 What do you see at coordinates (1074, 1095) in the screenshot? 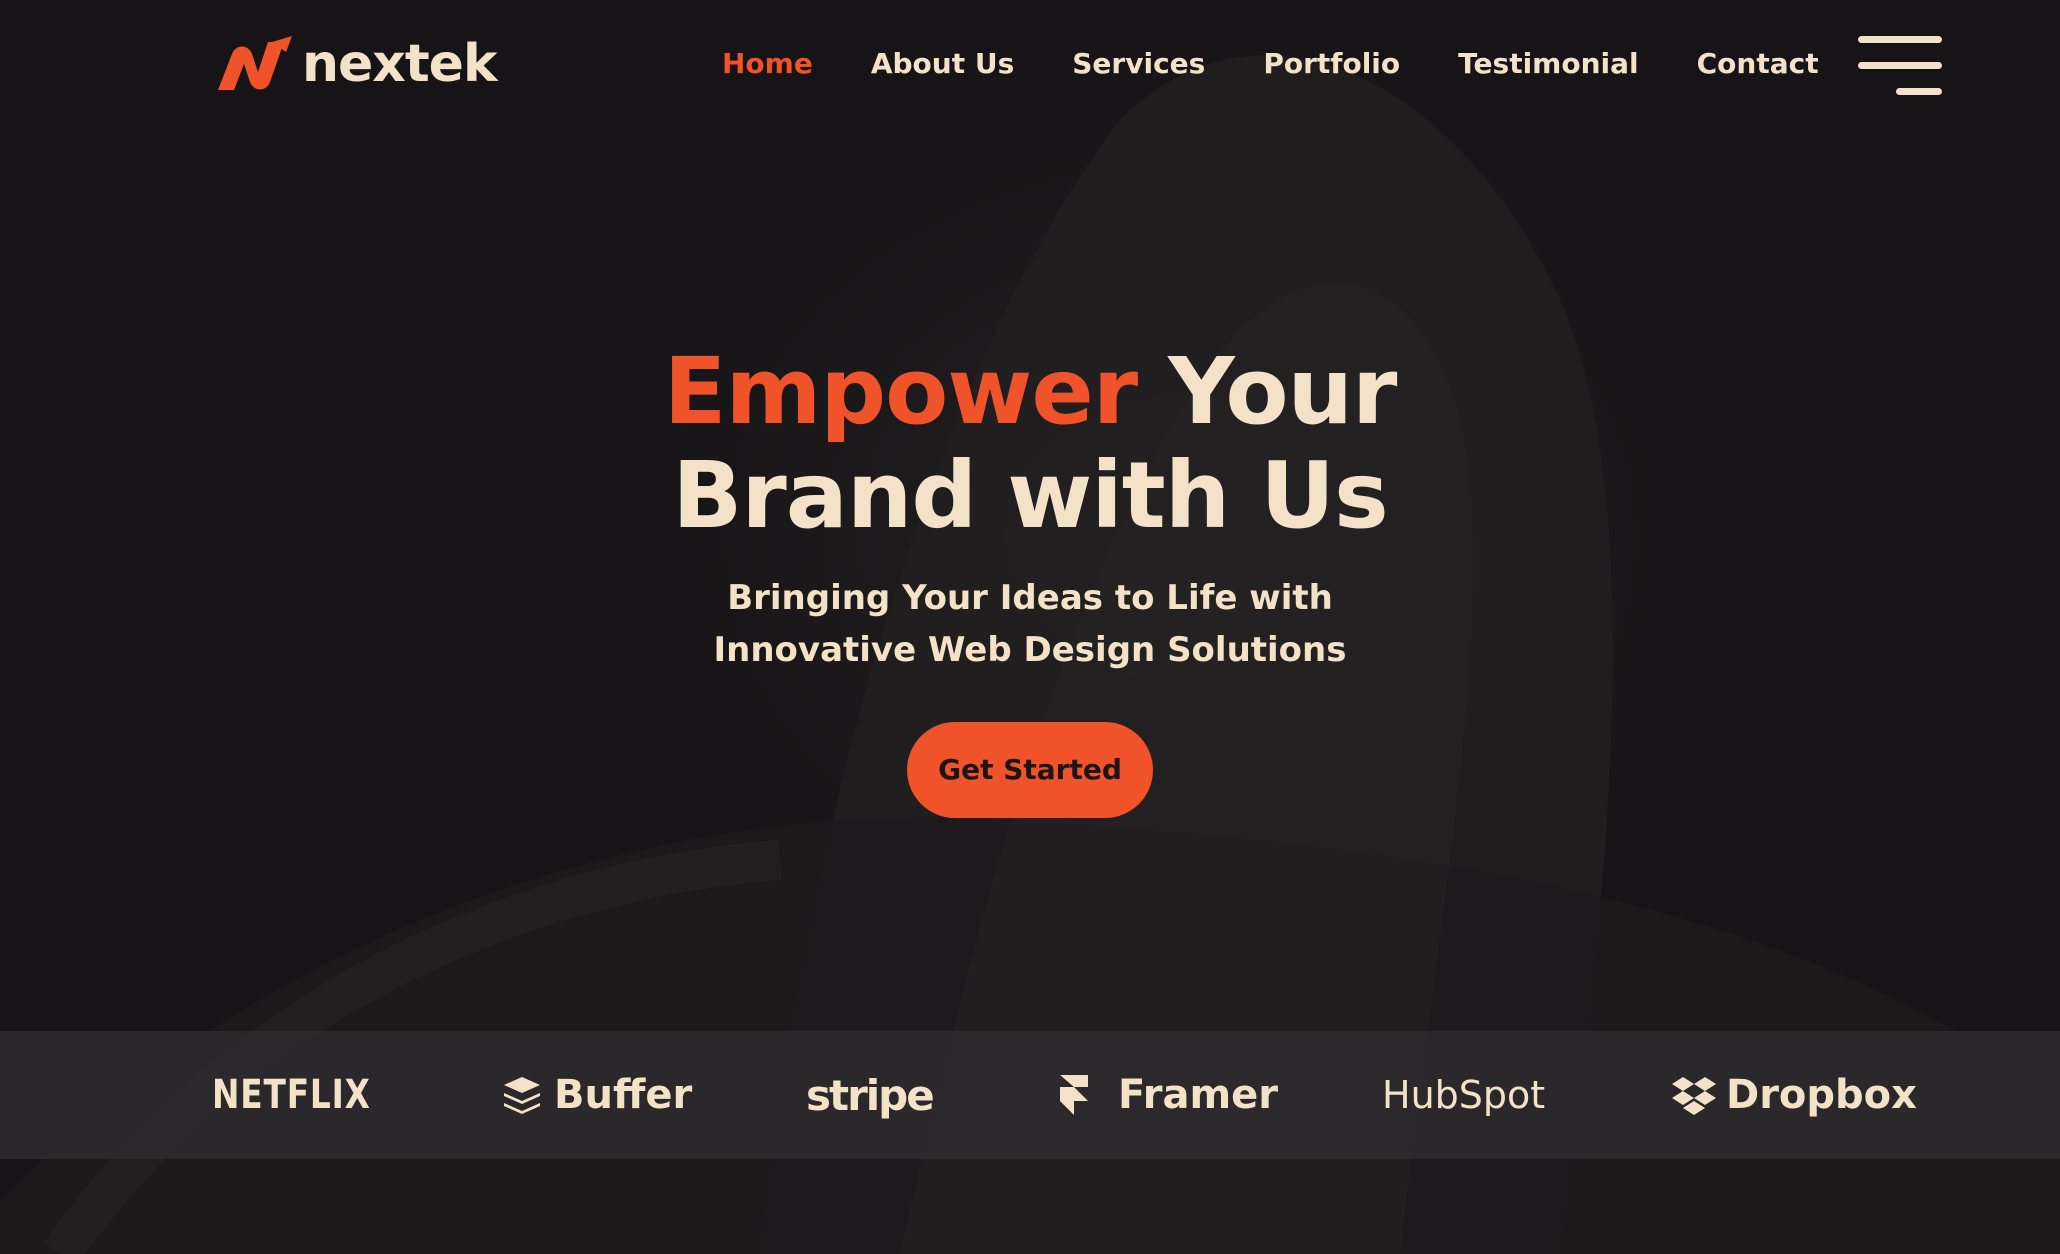
I see `framer-icon` at bounding box center [1074, 1095].